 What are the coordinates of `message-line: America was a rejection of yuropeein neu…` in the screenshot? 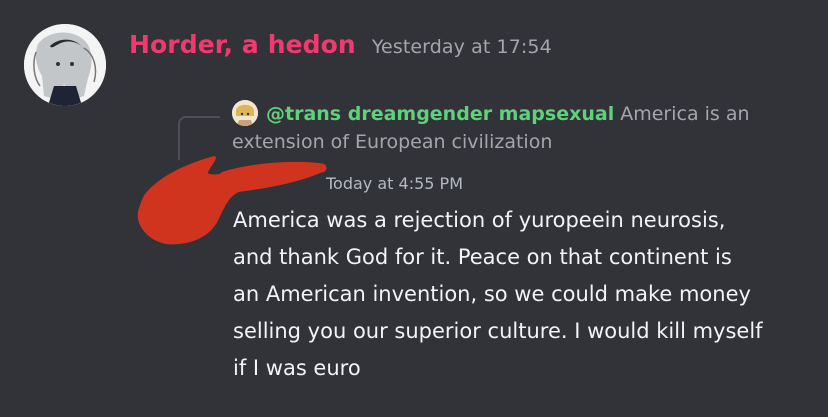 It's located at (479, 220).